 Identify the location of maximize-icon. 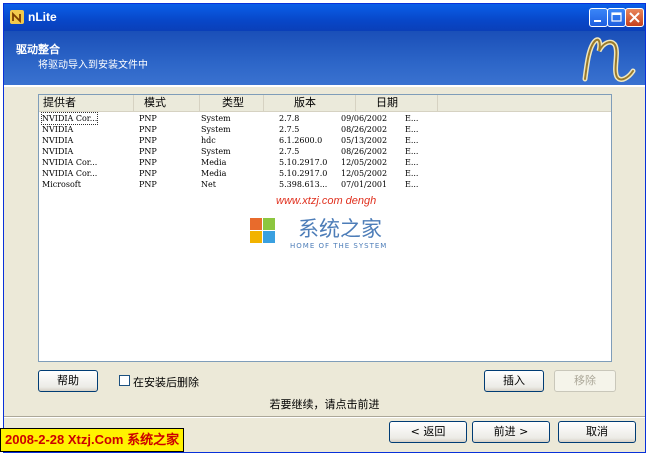
(616, 17).